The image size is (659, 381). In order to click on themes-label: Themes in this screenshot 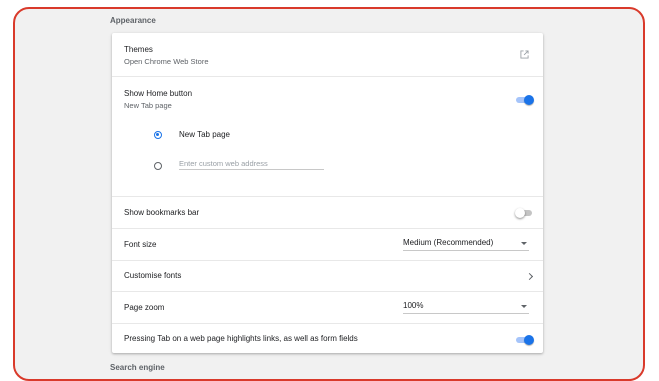, I will do `click(138, 49)`.